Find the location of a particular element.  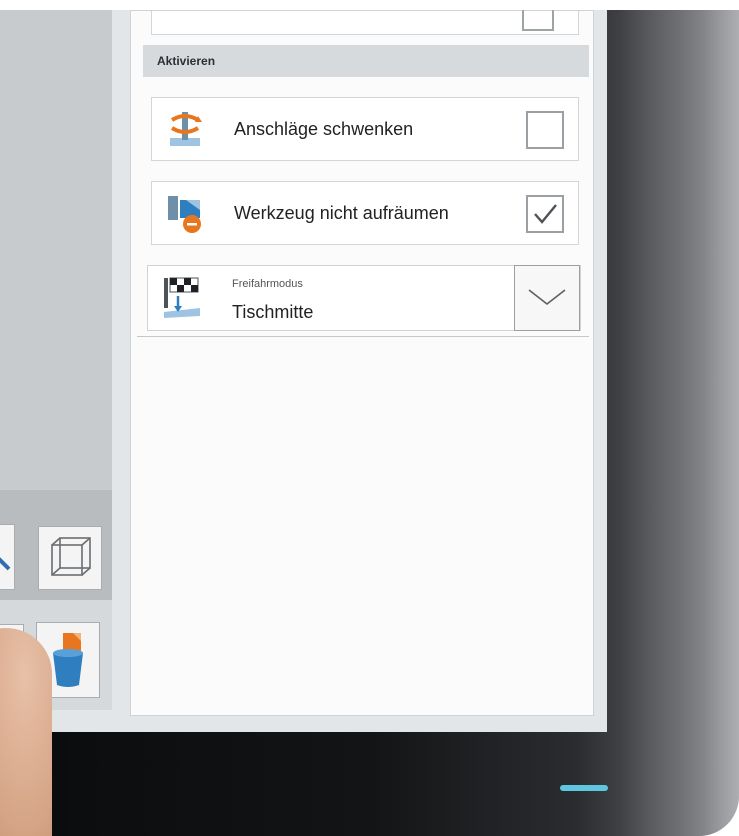

option-tool-not-clear-checkbox is located at coordinates (545, 214).